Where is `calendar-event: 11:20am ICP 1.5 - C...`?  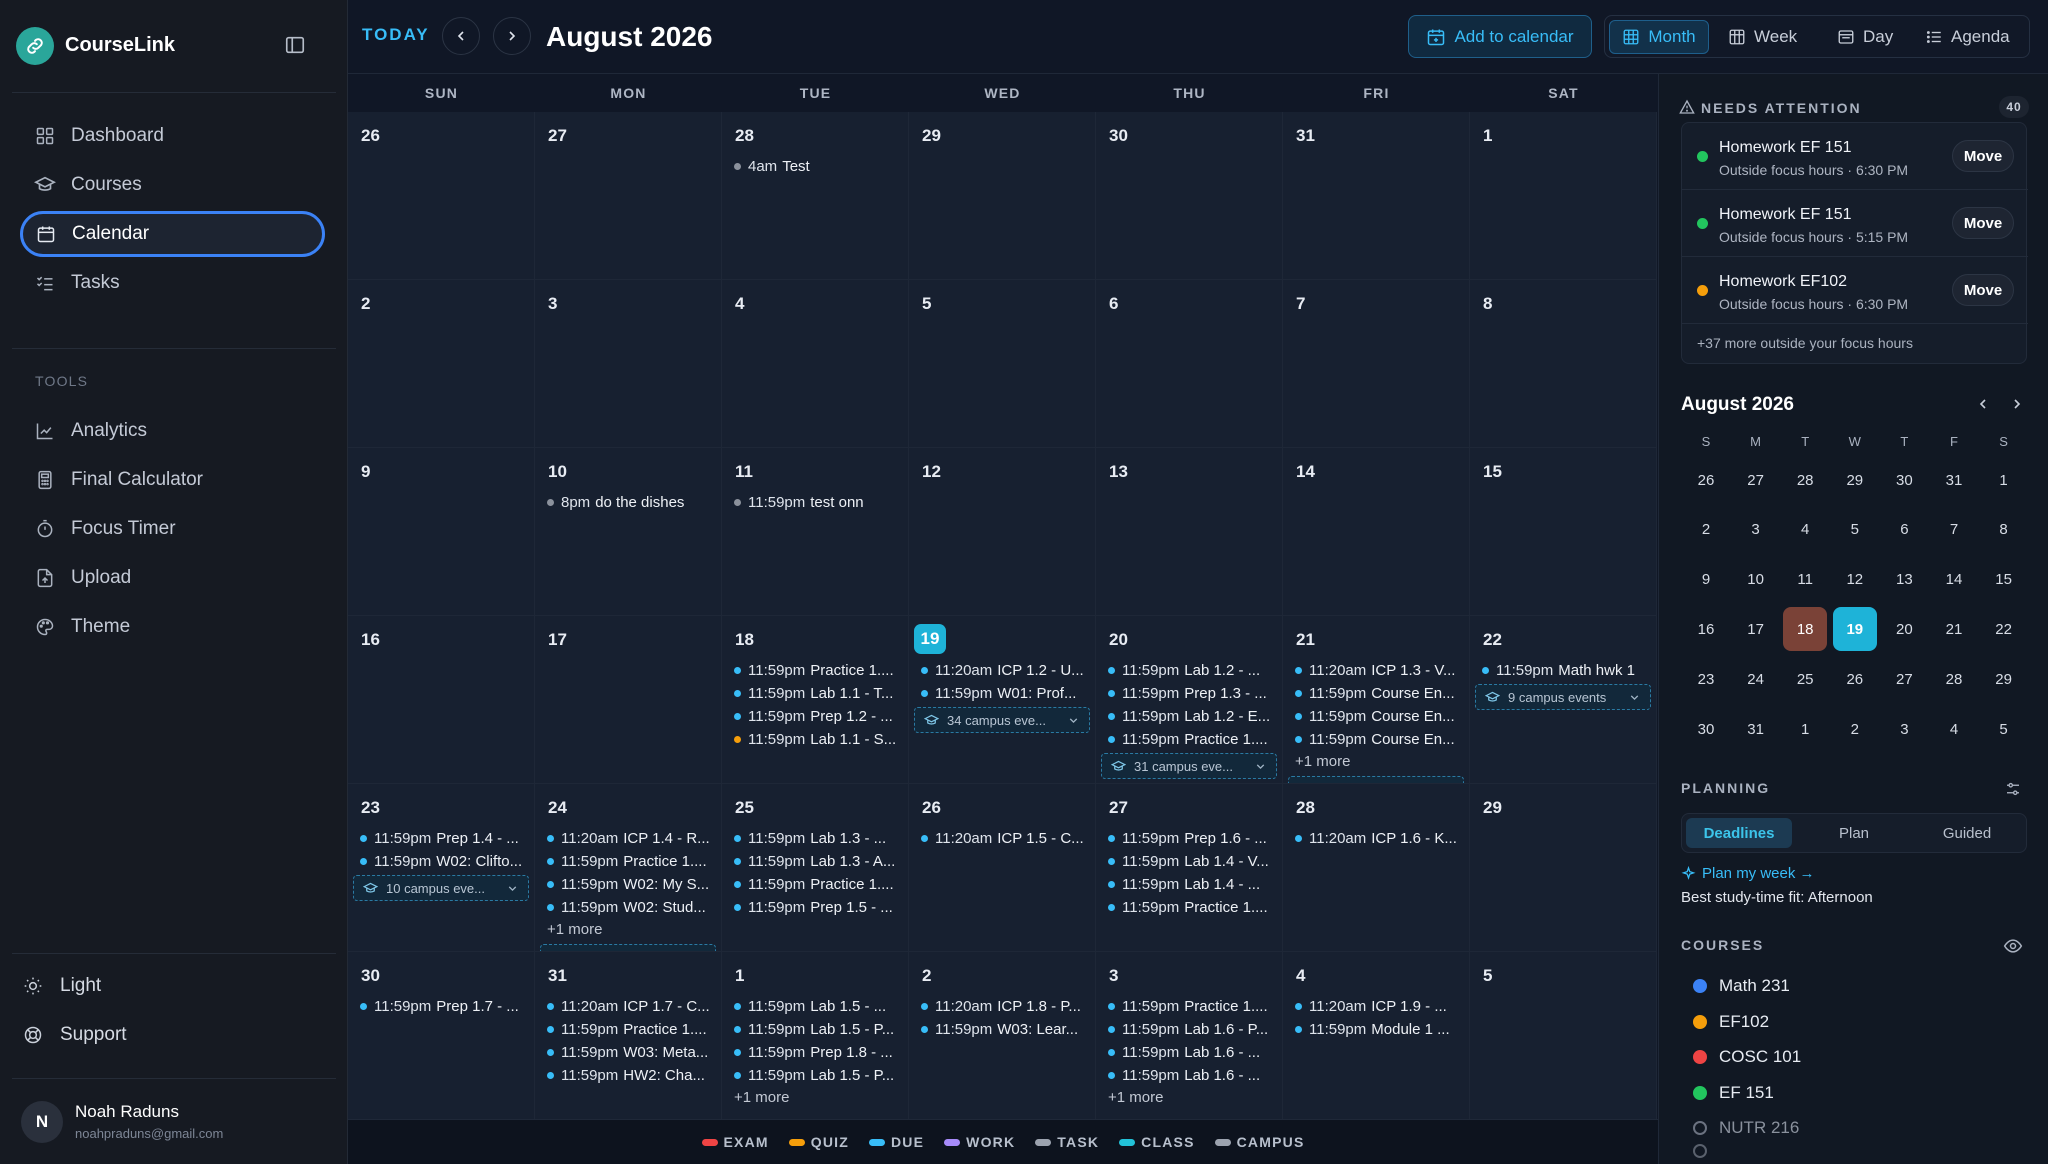 calendar-event: 11:20am ICP 1.5 - C... is located at coordinates (1006, 838).